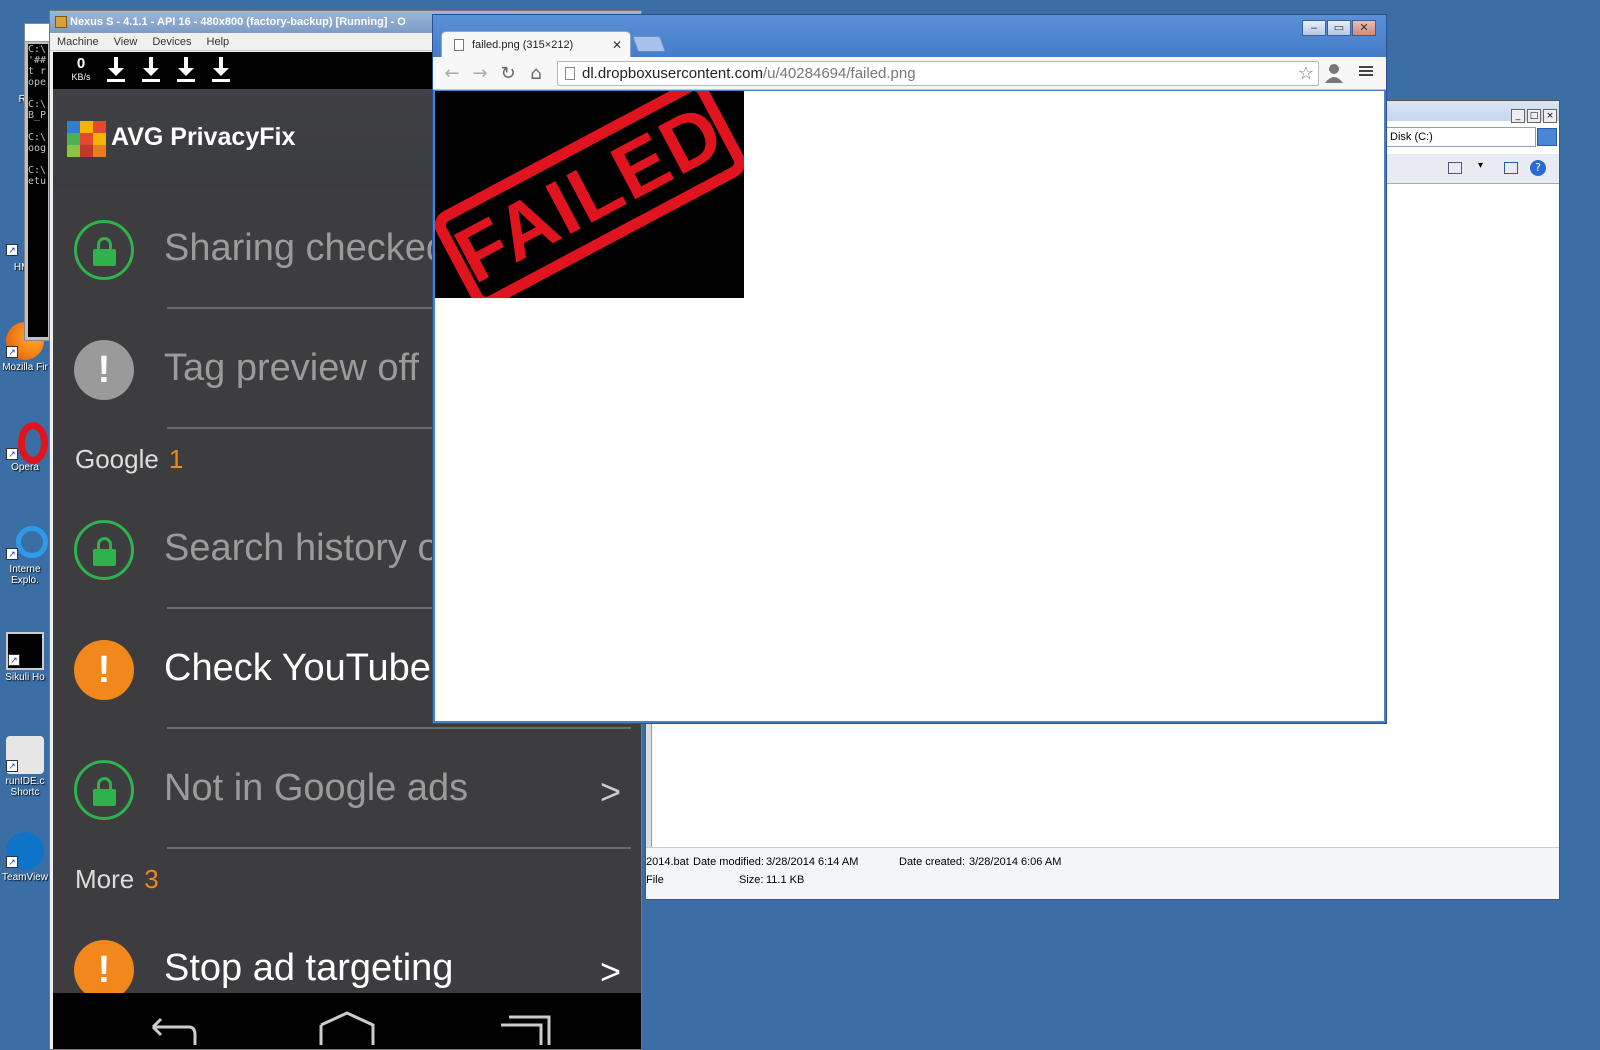 This screenshot has width=1600, height=1050. Describe the element at coordinates (347, 789) in the screenshot. I see `list-item: Not in Google ads >` at that location.